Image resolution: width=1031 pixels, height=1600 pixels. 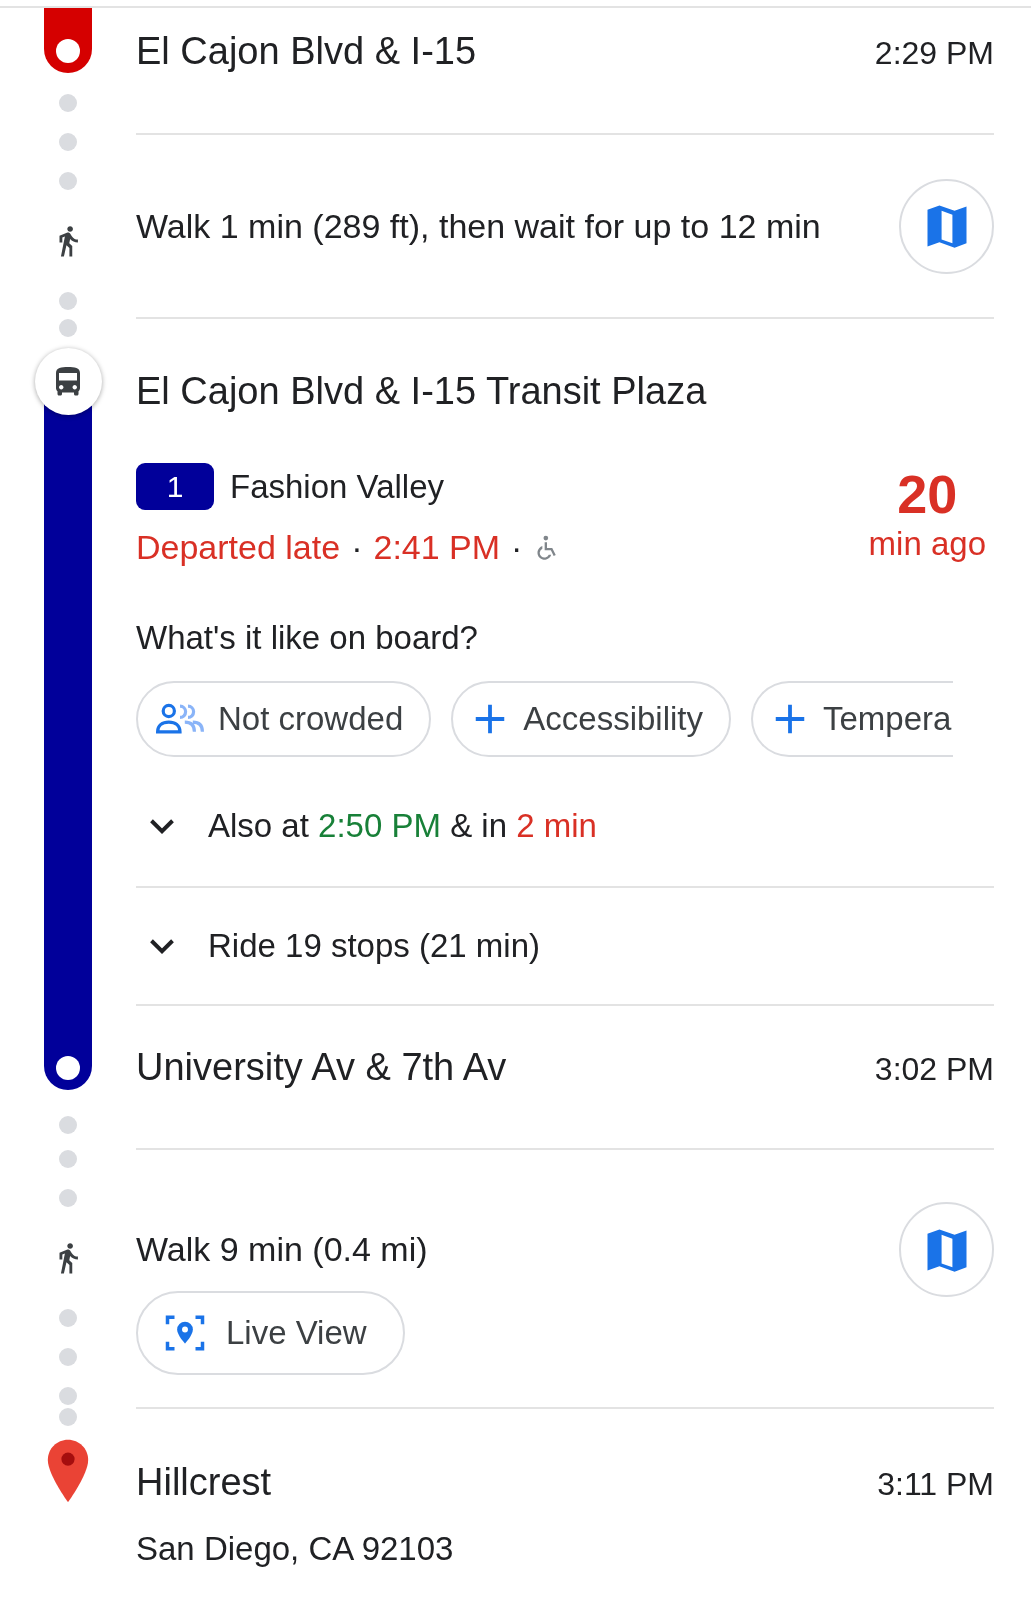 I want to click on stop-name: El Cajon Blvd & I-15, so click(x=306, y=51).